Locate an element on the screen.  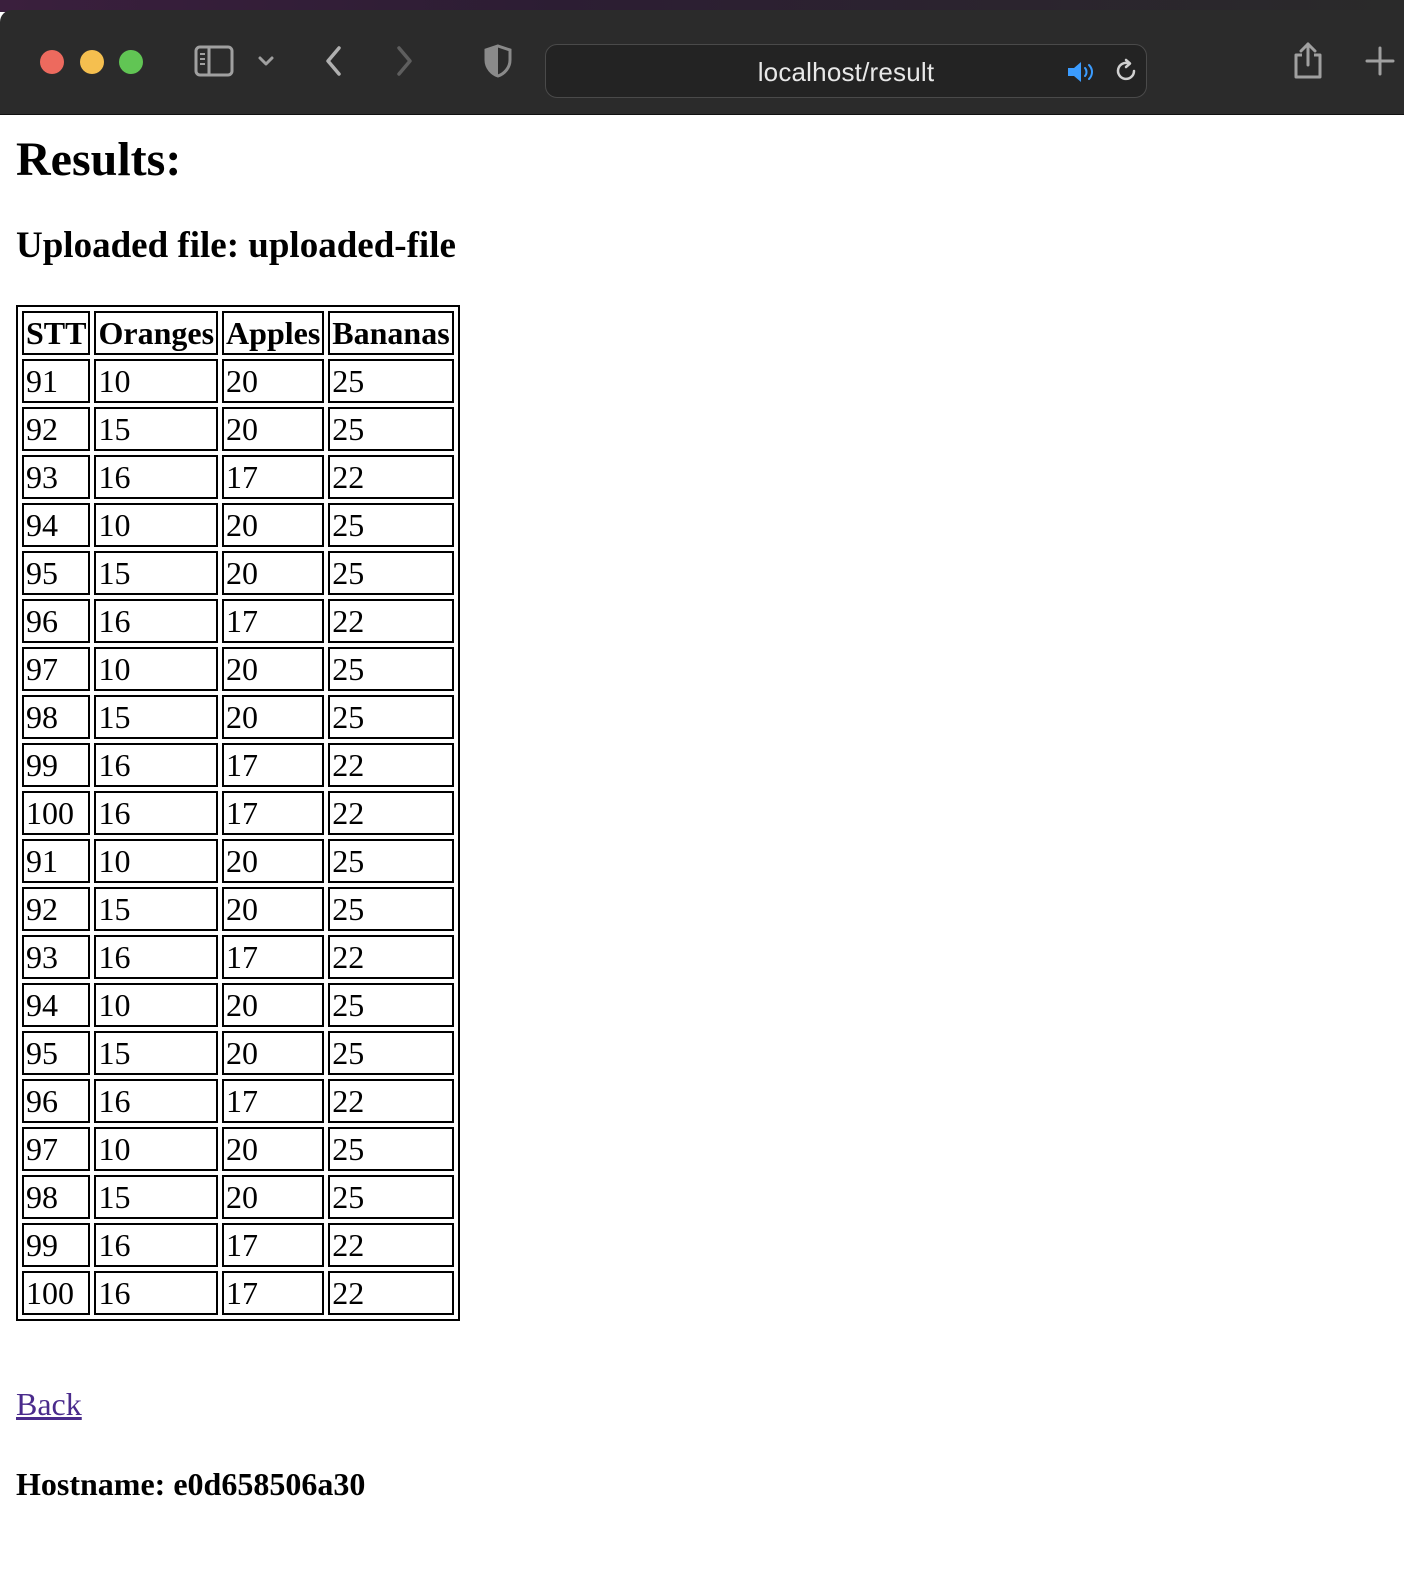
close-window-button is located at coordinates (52, 62).